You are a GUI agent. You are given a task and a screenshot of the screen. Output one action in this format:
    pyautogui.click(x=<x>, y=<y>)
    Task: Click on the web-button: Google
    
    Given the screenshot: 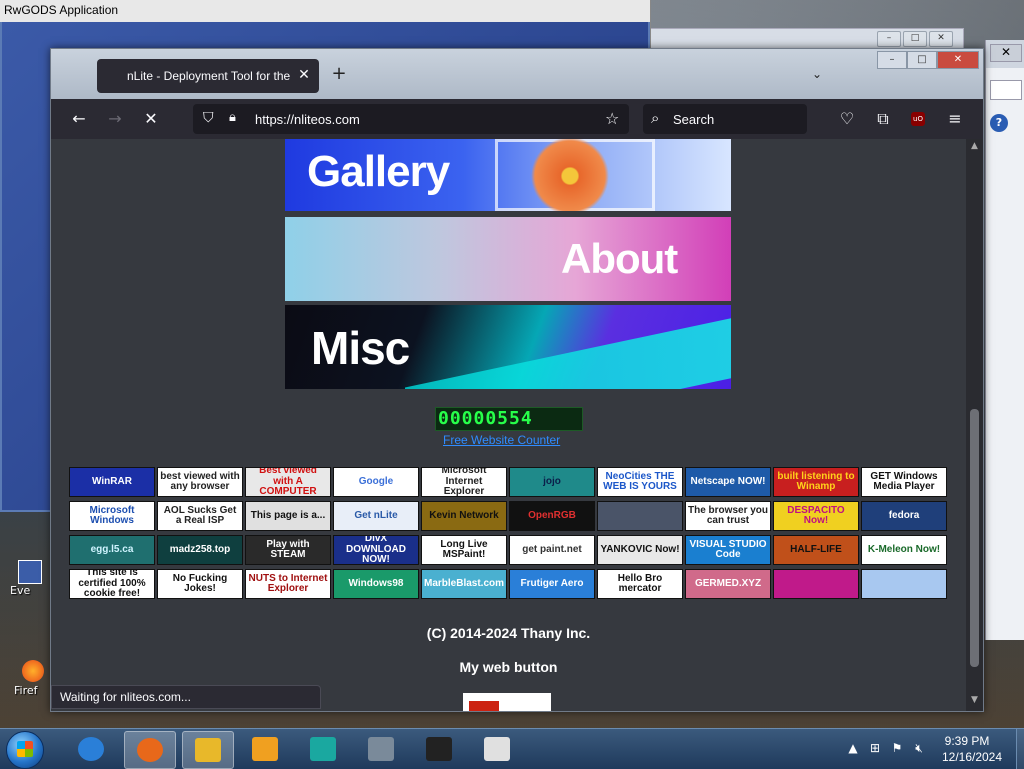 What is the action you would take?
    pyautogui.click(x=376, y=482)
    